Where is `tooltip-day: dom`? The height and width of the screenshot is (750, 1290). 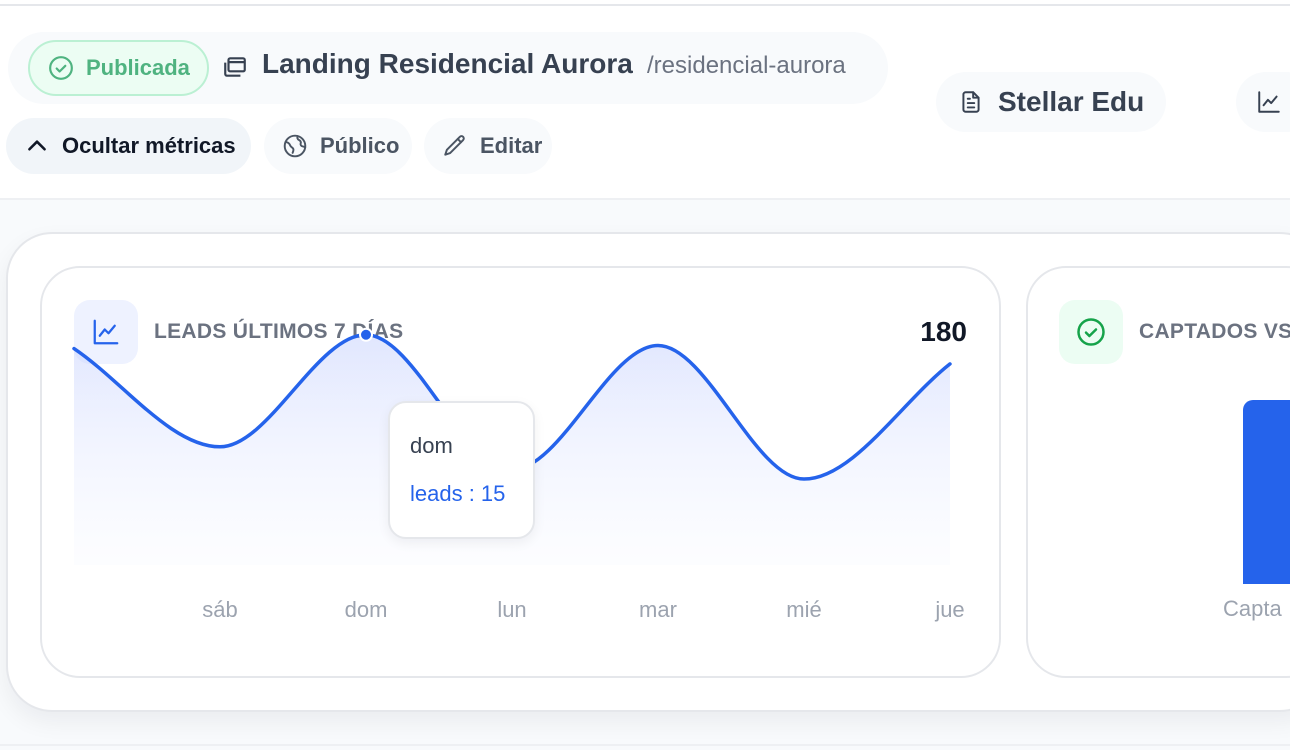
tooltip-day: dom is located at coordinates (431, 445).